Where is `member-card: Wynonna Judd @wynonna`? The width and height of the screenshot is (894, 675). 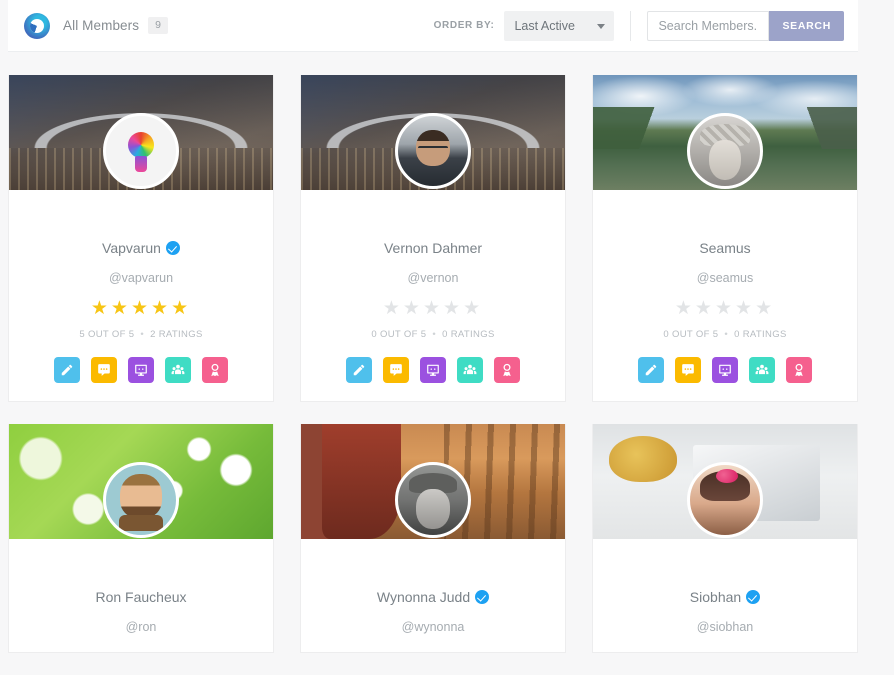 member-card: Wynonna Judd @wynonna is located at coordinates (433, 538).